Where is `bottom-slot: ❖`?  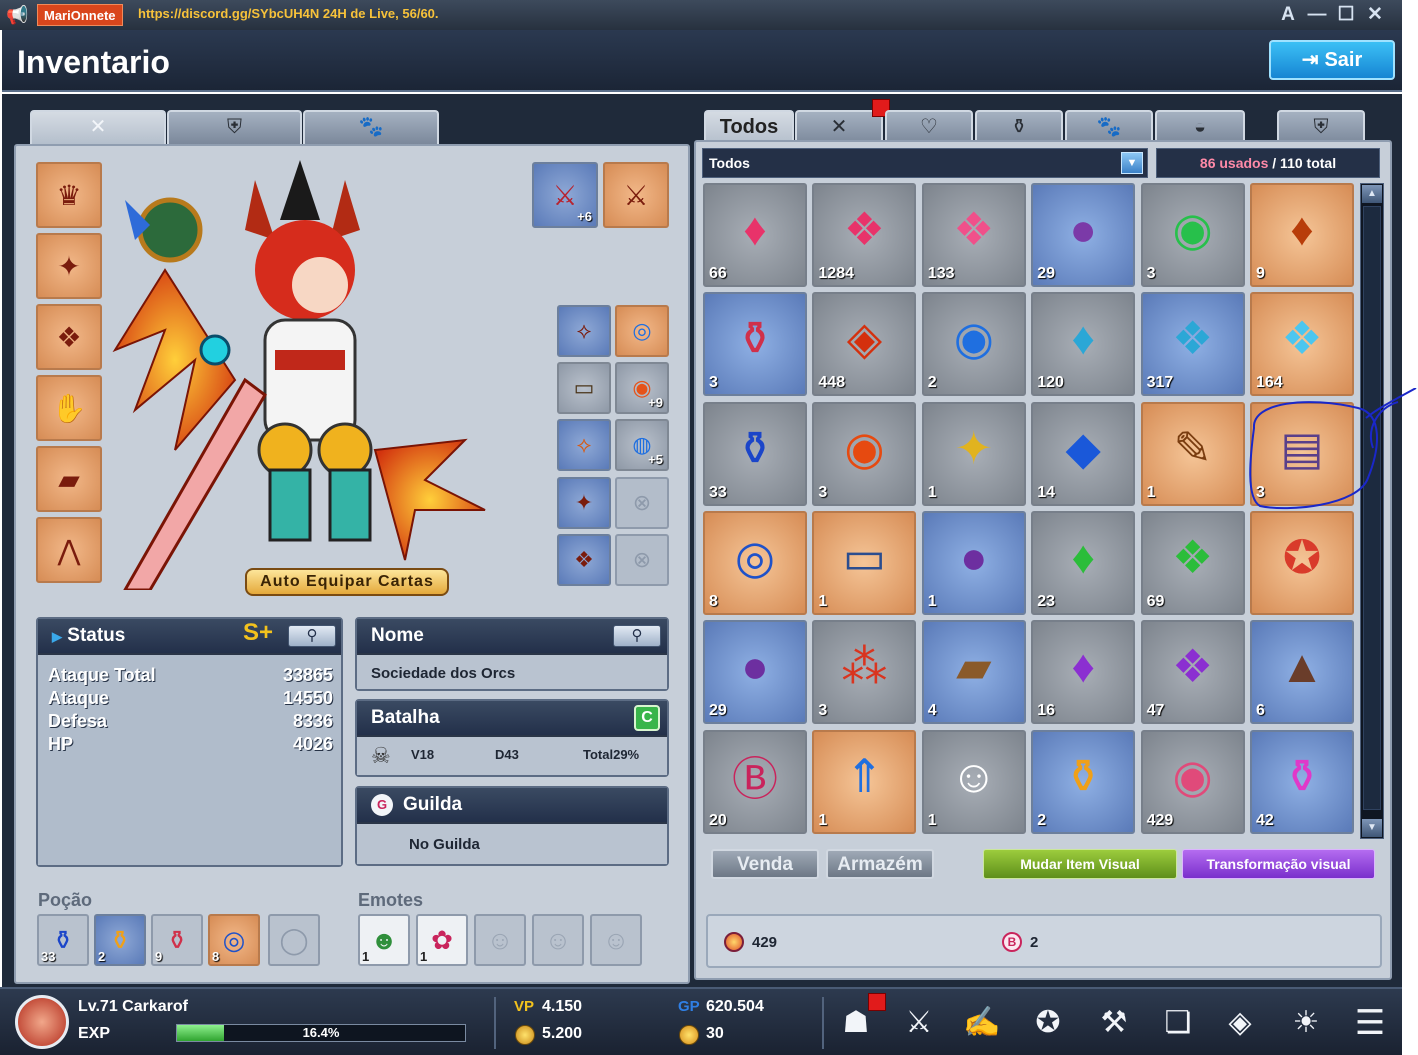 bottom-slot: ❖ is located at coordinates (69, 337).